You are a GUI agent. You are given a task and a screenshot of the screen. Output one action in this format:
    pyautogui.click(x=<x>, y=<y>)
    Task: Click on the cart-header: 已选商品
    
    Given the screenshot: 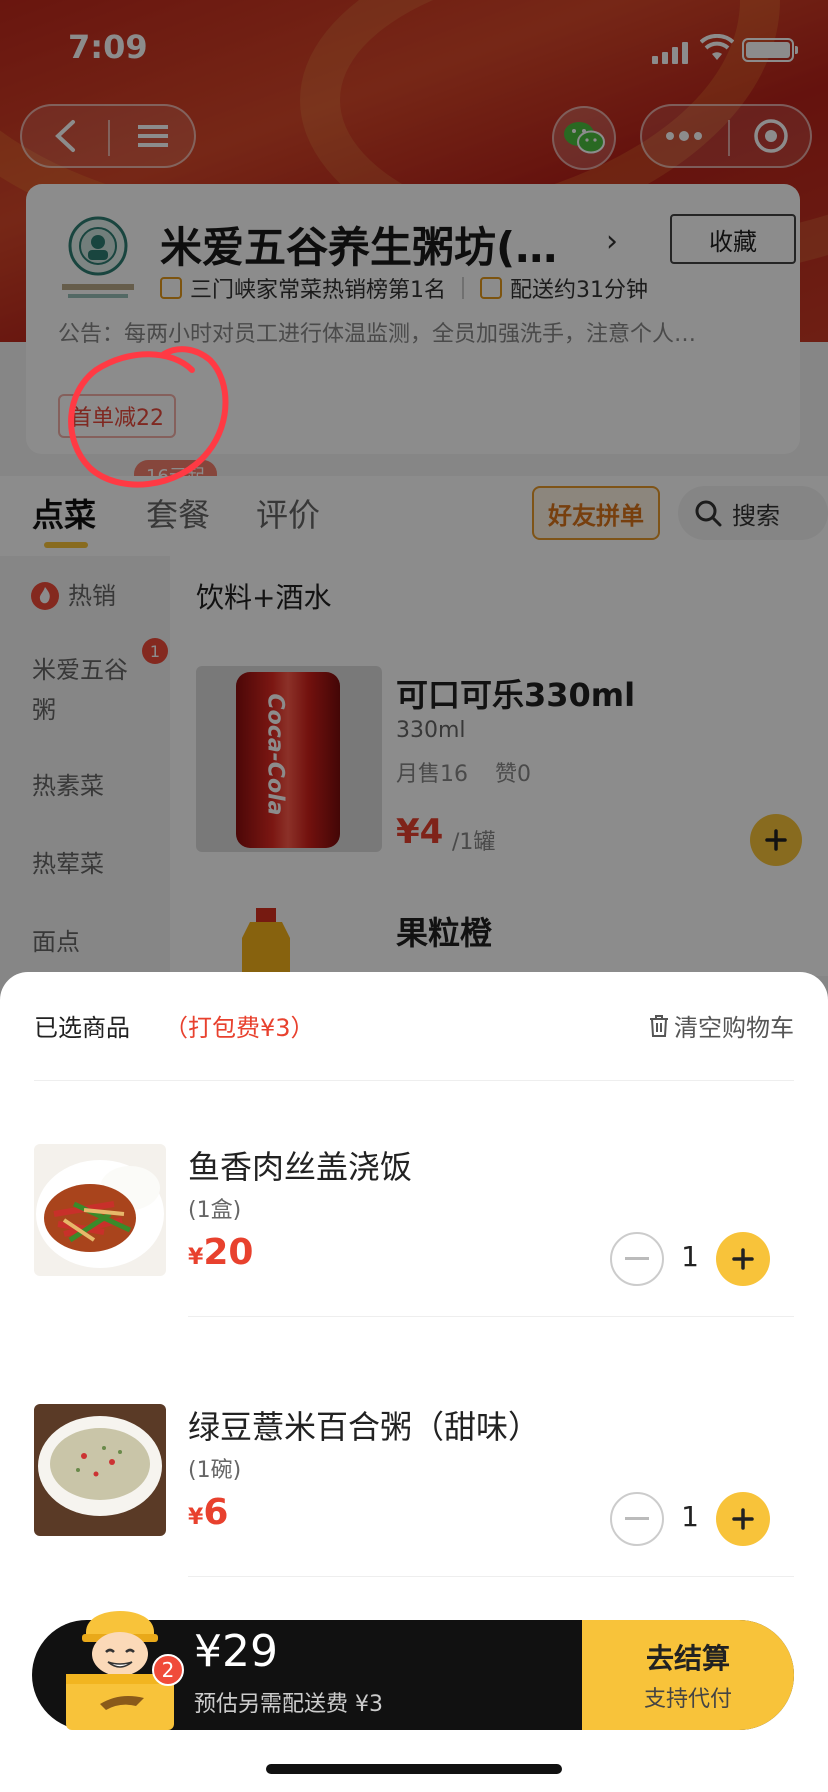 What is the action you would take?
    pyautogui.click(x=82, y=1028)
    